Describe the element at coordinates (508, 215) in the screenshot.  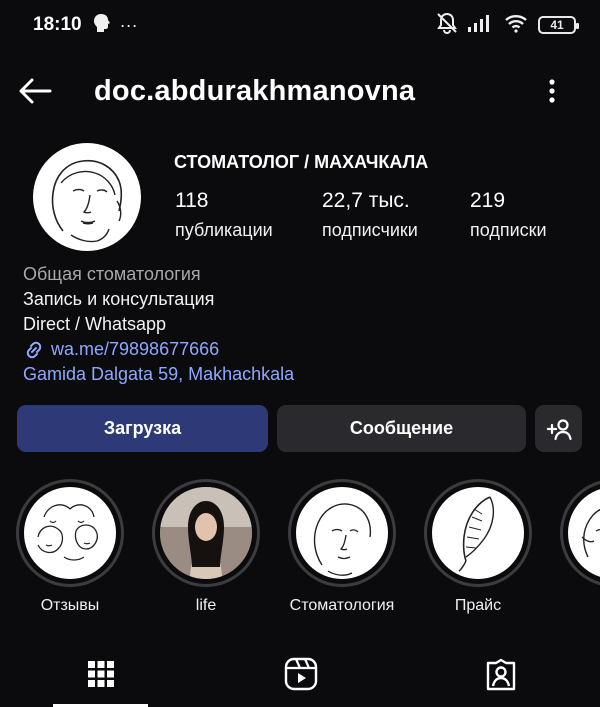
I see `stat-following: 219 подписки` at that location.